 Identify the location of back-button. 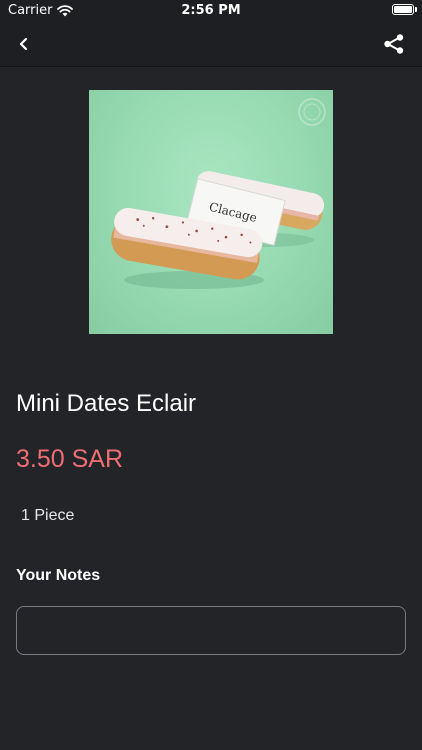
(24, 44).